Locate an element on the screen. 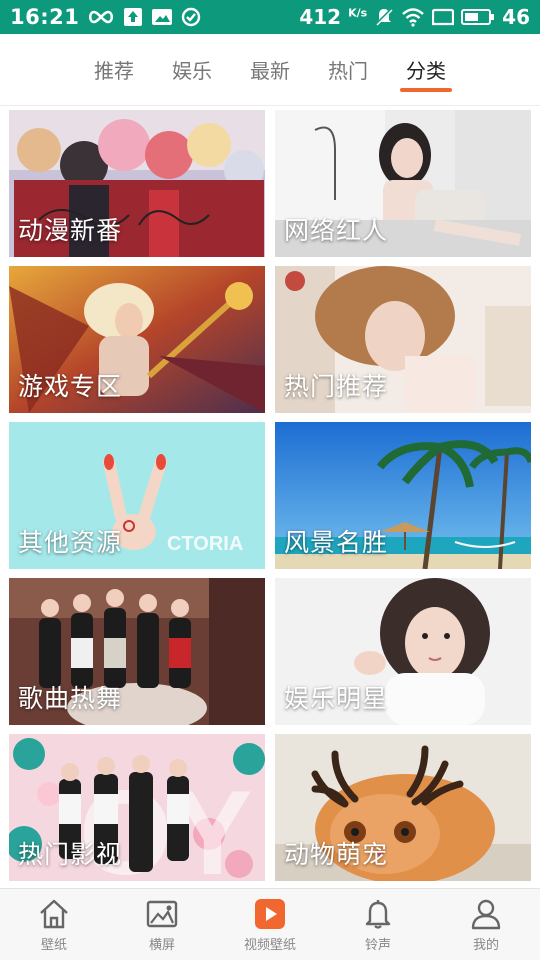 Image resolution: width=540 pixels, height=960 pixels. photo-icon is located at coordinates (162, 17).